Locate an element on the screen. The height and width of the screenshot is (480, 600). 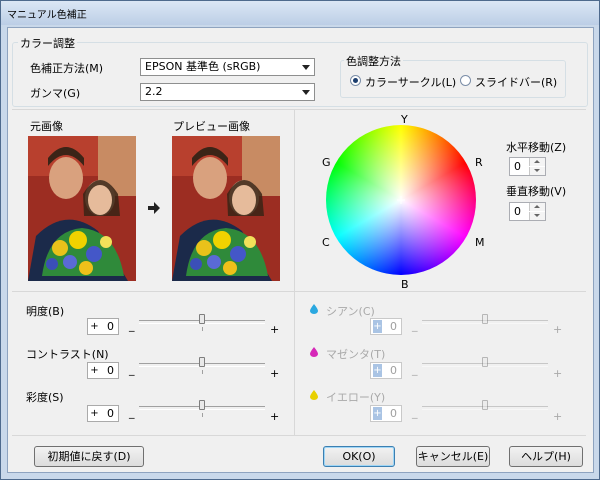
cyan-slider-thumb is located at coordinates (485, 319).